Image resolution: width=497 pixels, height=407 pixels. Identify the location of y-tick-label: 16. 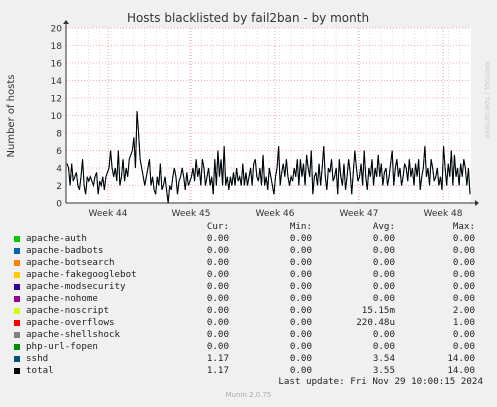
(57, 65).